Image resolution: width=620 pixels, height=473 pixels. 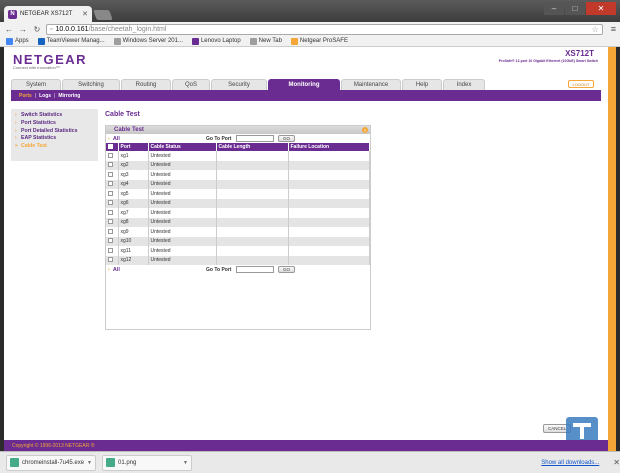 I want to click on bookmark-item: Apps, so click(x=17, y=41).